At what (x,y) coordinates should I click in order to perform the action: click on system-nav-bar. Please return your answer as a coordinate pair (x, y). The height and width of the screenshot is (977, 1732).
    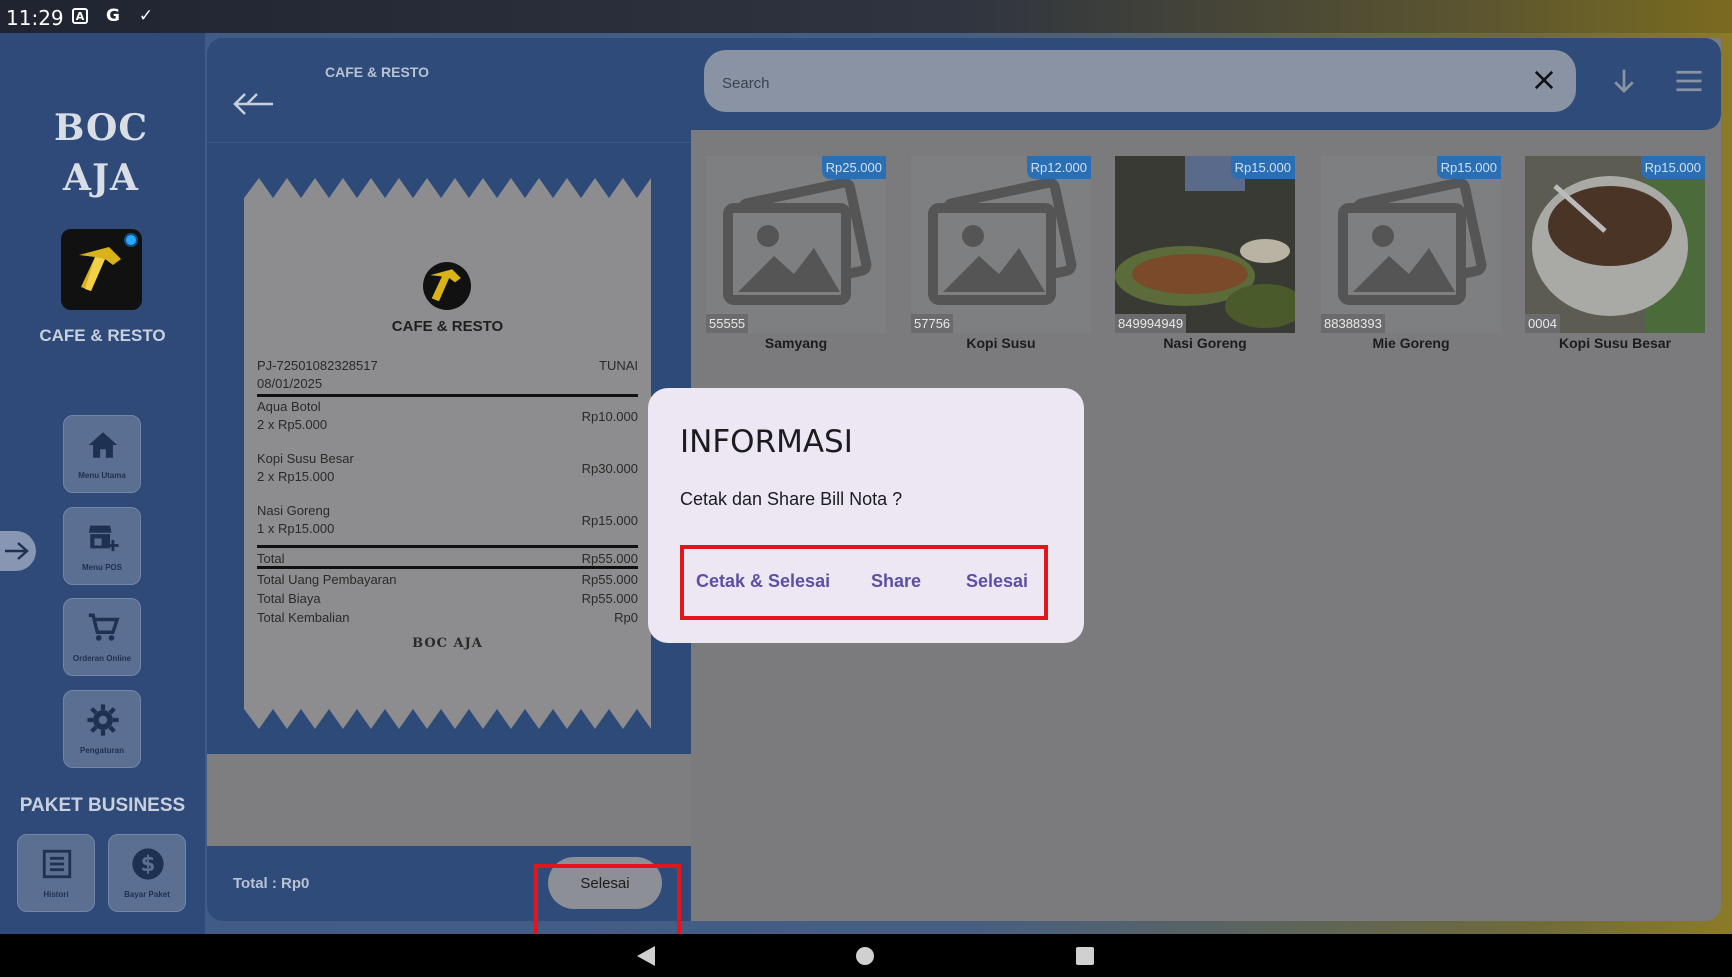
    Looking at the image, I should click on (866, 955).